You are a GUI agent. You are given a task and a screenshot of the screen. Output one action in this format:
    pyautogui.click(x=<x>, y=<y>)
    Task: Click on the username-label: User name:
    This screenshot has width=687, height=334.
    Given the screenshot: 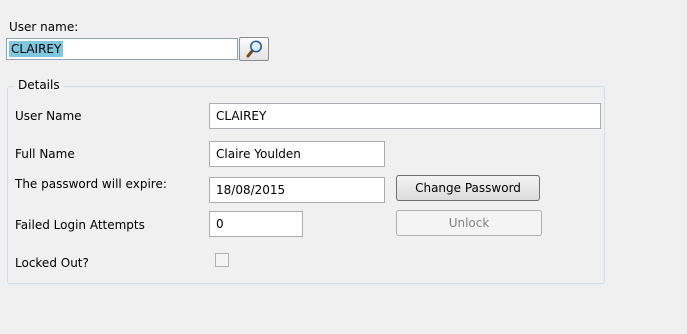 What is the action you would take?
    pyautogui.click(x=44, y=27)
    